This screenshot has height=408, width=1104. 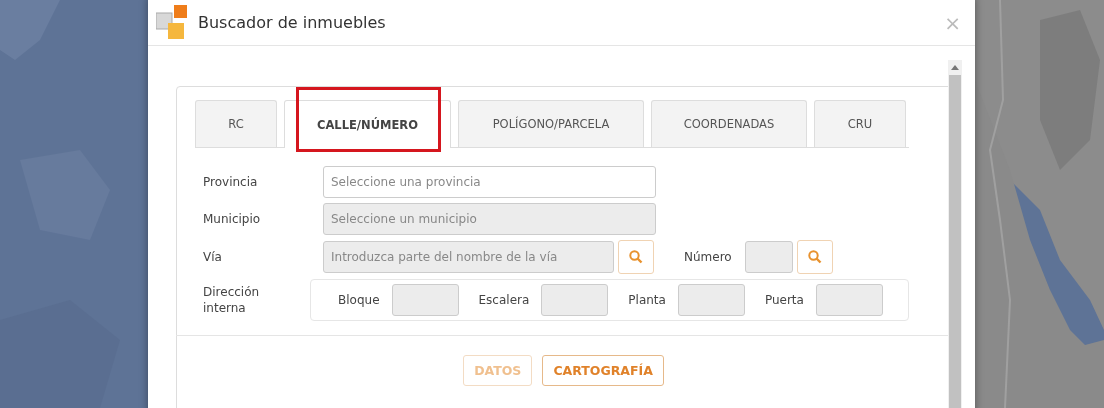 I want to click on field-label: Número, so click(x=708, y=257).